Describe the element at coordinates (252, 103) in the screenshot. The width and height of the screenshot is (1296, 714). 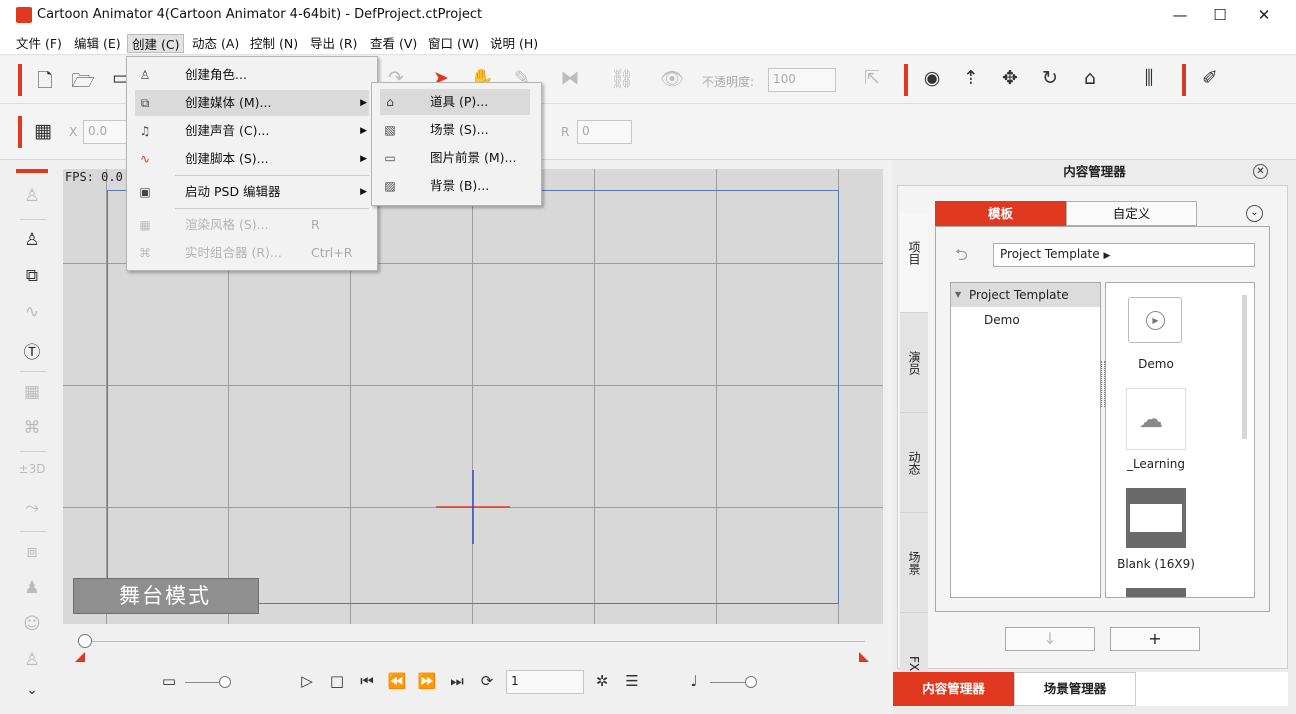
I see `menu-create-media: ⧉ 创建媒体 (M)... ▶` at that location.